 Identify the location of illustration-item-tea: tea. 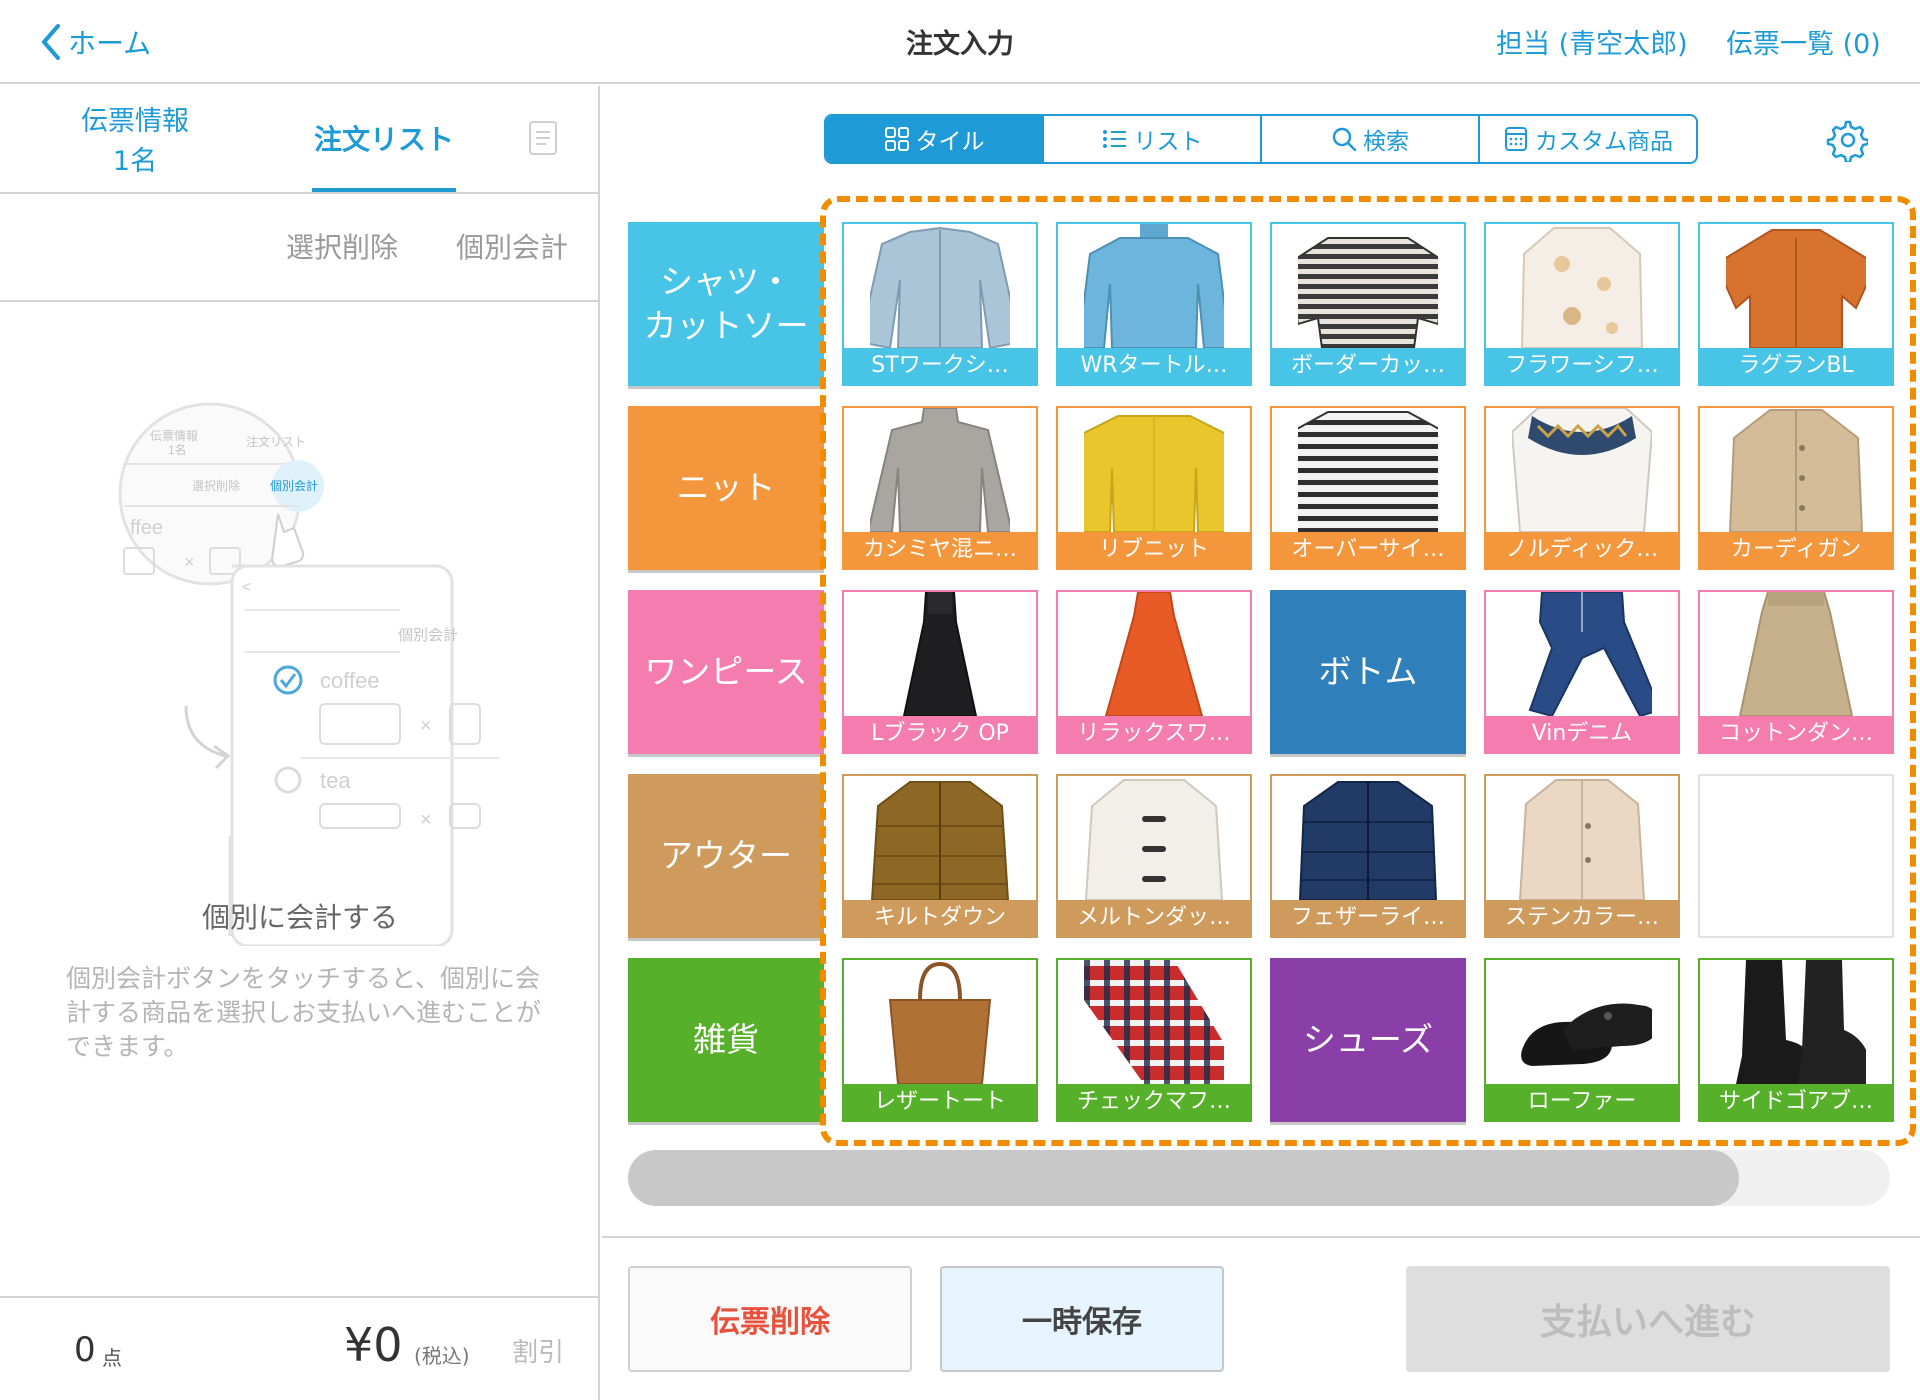
(335, 780).